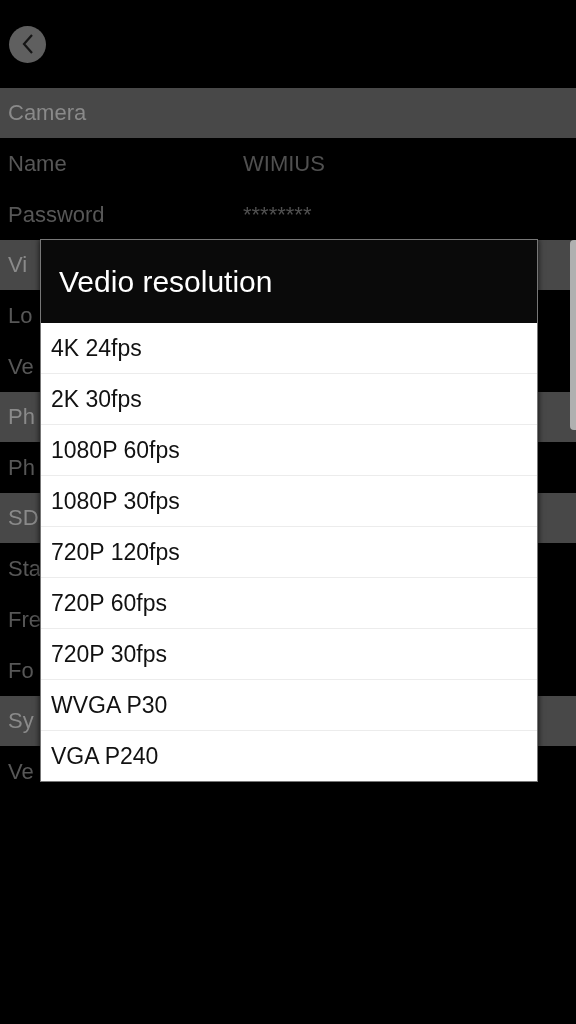 This screenshot has height=1024, width=576. Describe the element at coordinates (289, 653) in the screenshot. I see `resolution-option: 720P 30fps` at that location.